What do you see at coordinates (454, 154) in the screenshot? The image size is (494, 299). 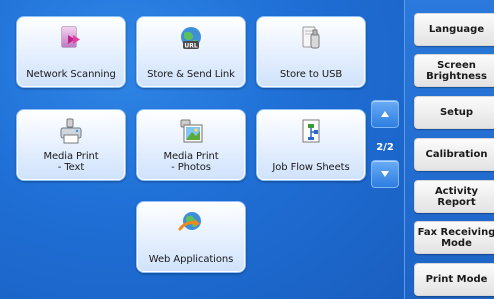 I see `side-btn-calibration: Calibration` at bounding box center [454, 154].